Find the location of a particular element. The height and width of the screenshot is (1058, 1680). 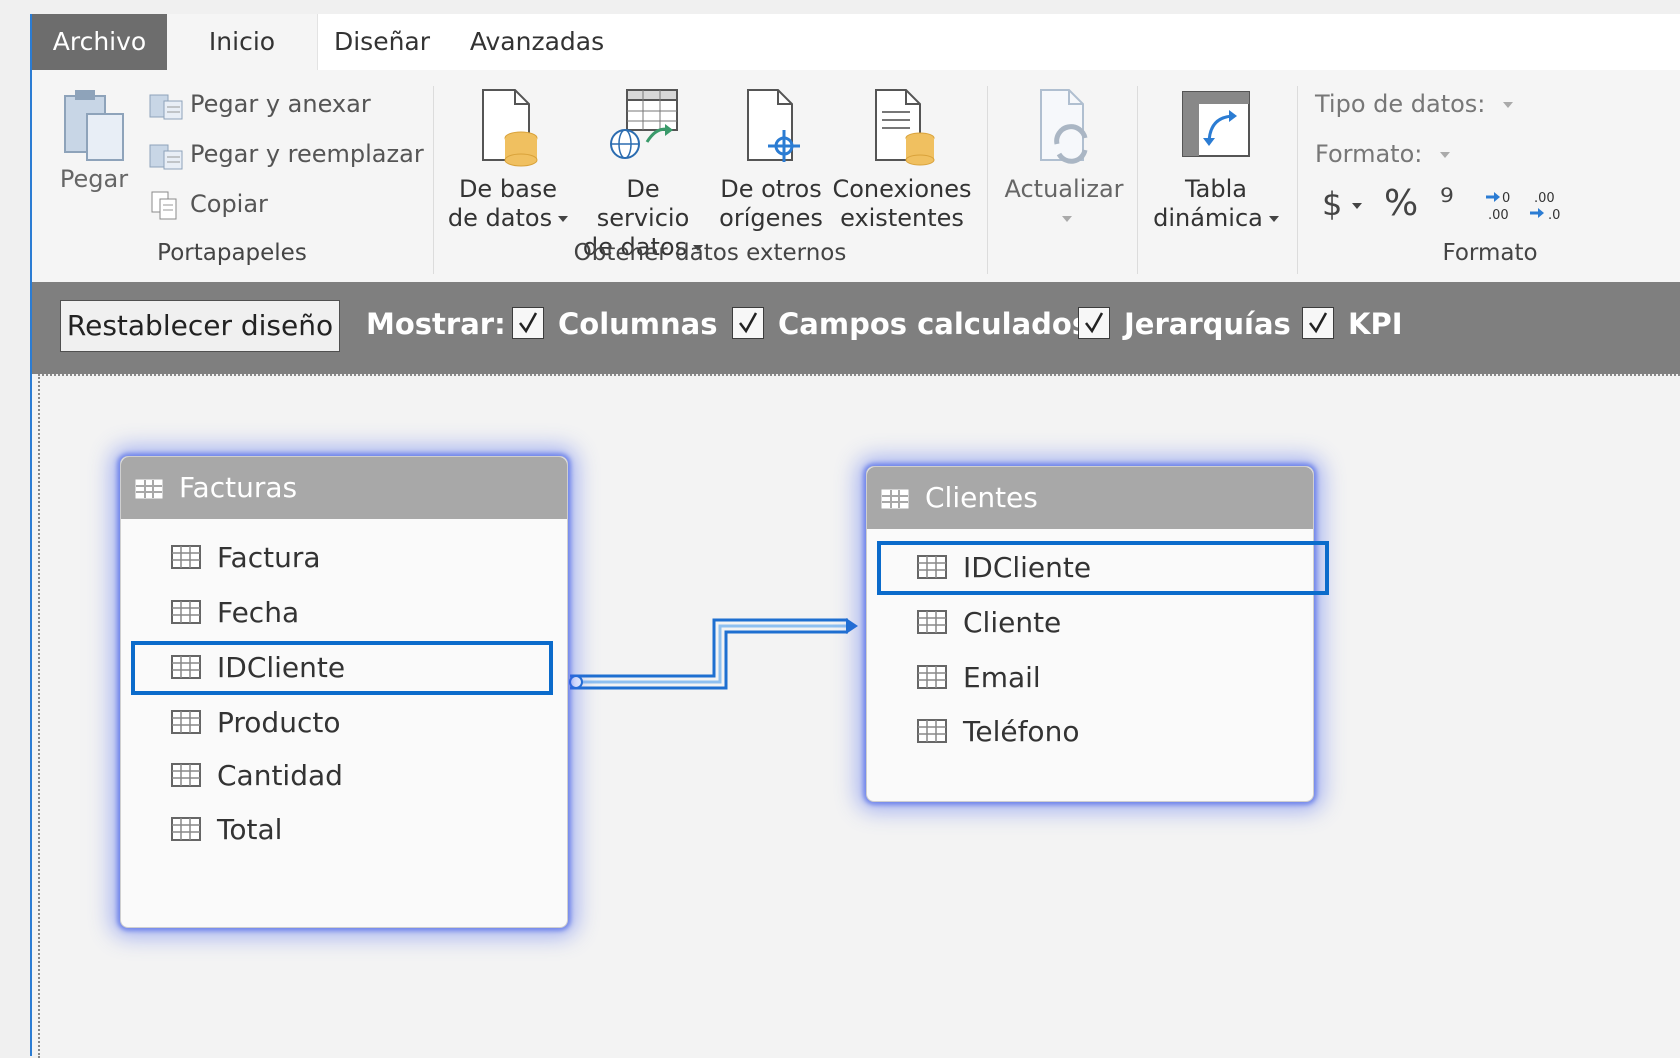

pivot-table-label-2: dinámica is located at coordinates (1208, 218).